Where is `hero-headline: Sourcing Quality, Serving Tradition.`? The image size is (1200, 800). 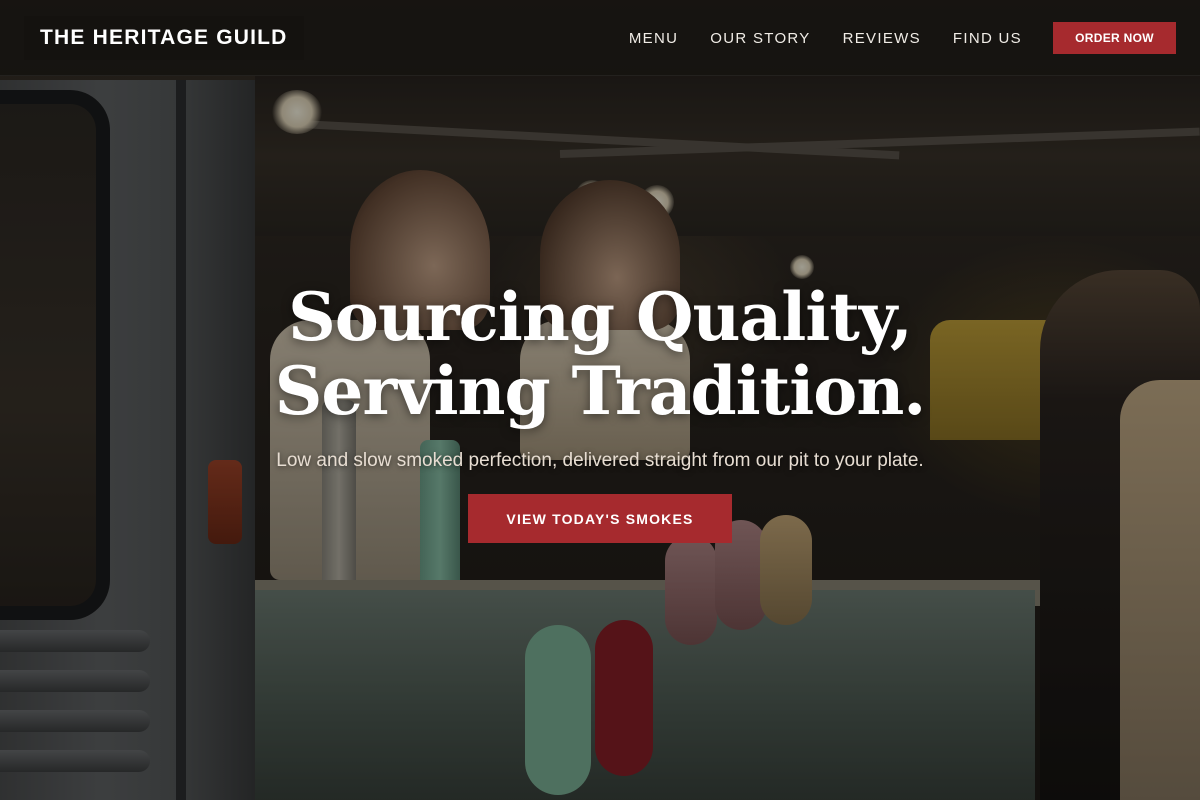 hero-headline: Sourcing Quality, Serving Tradition. is located at coordinates (600, 354).